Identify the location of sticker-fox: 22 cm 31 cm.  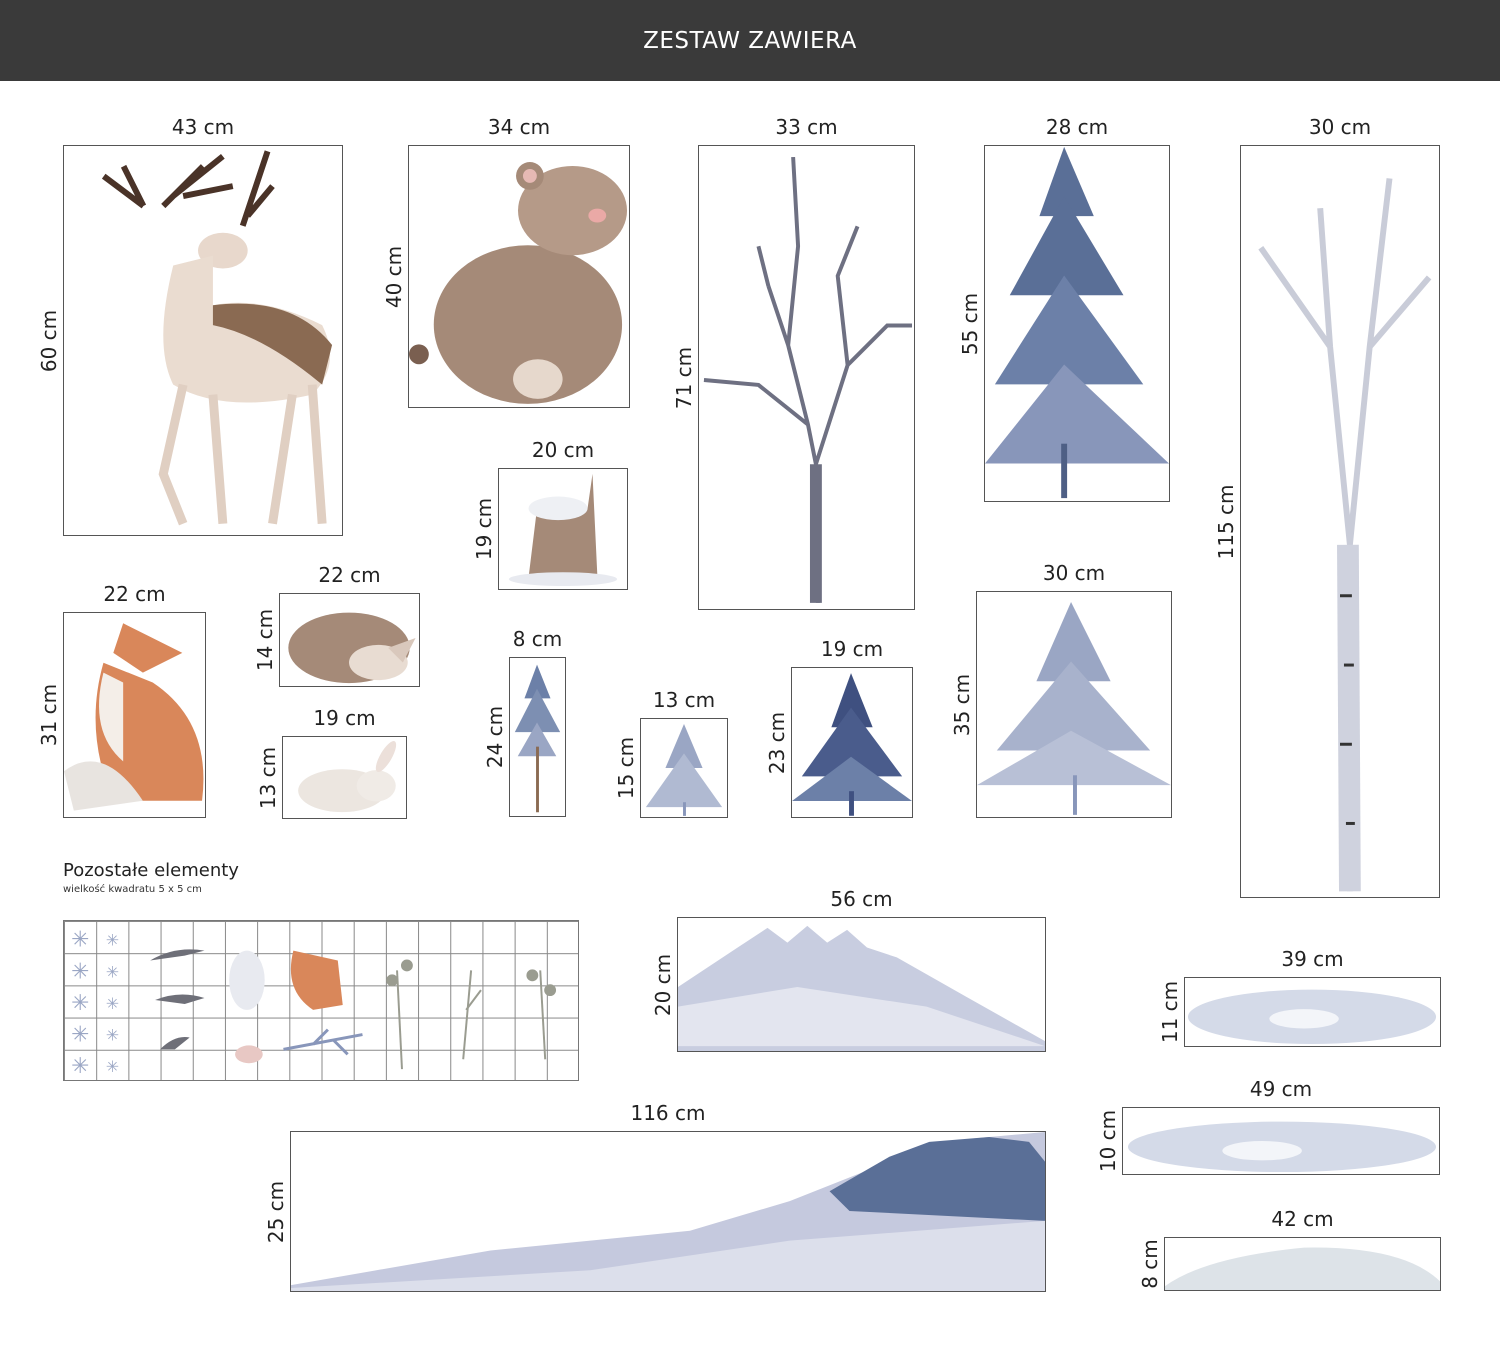
(121, 700).